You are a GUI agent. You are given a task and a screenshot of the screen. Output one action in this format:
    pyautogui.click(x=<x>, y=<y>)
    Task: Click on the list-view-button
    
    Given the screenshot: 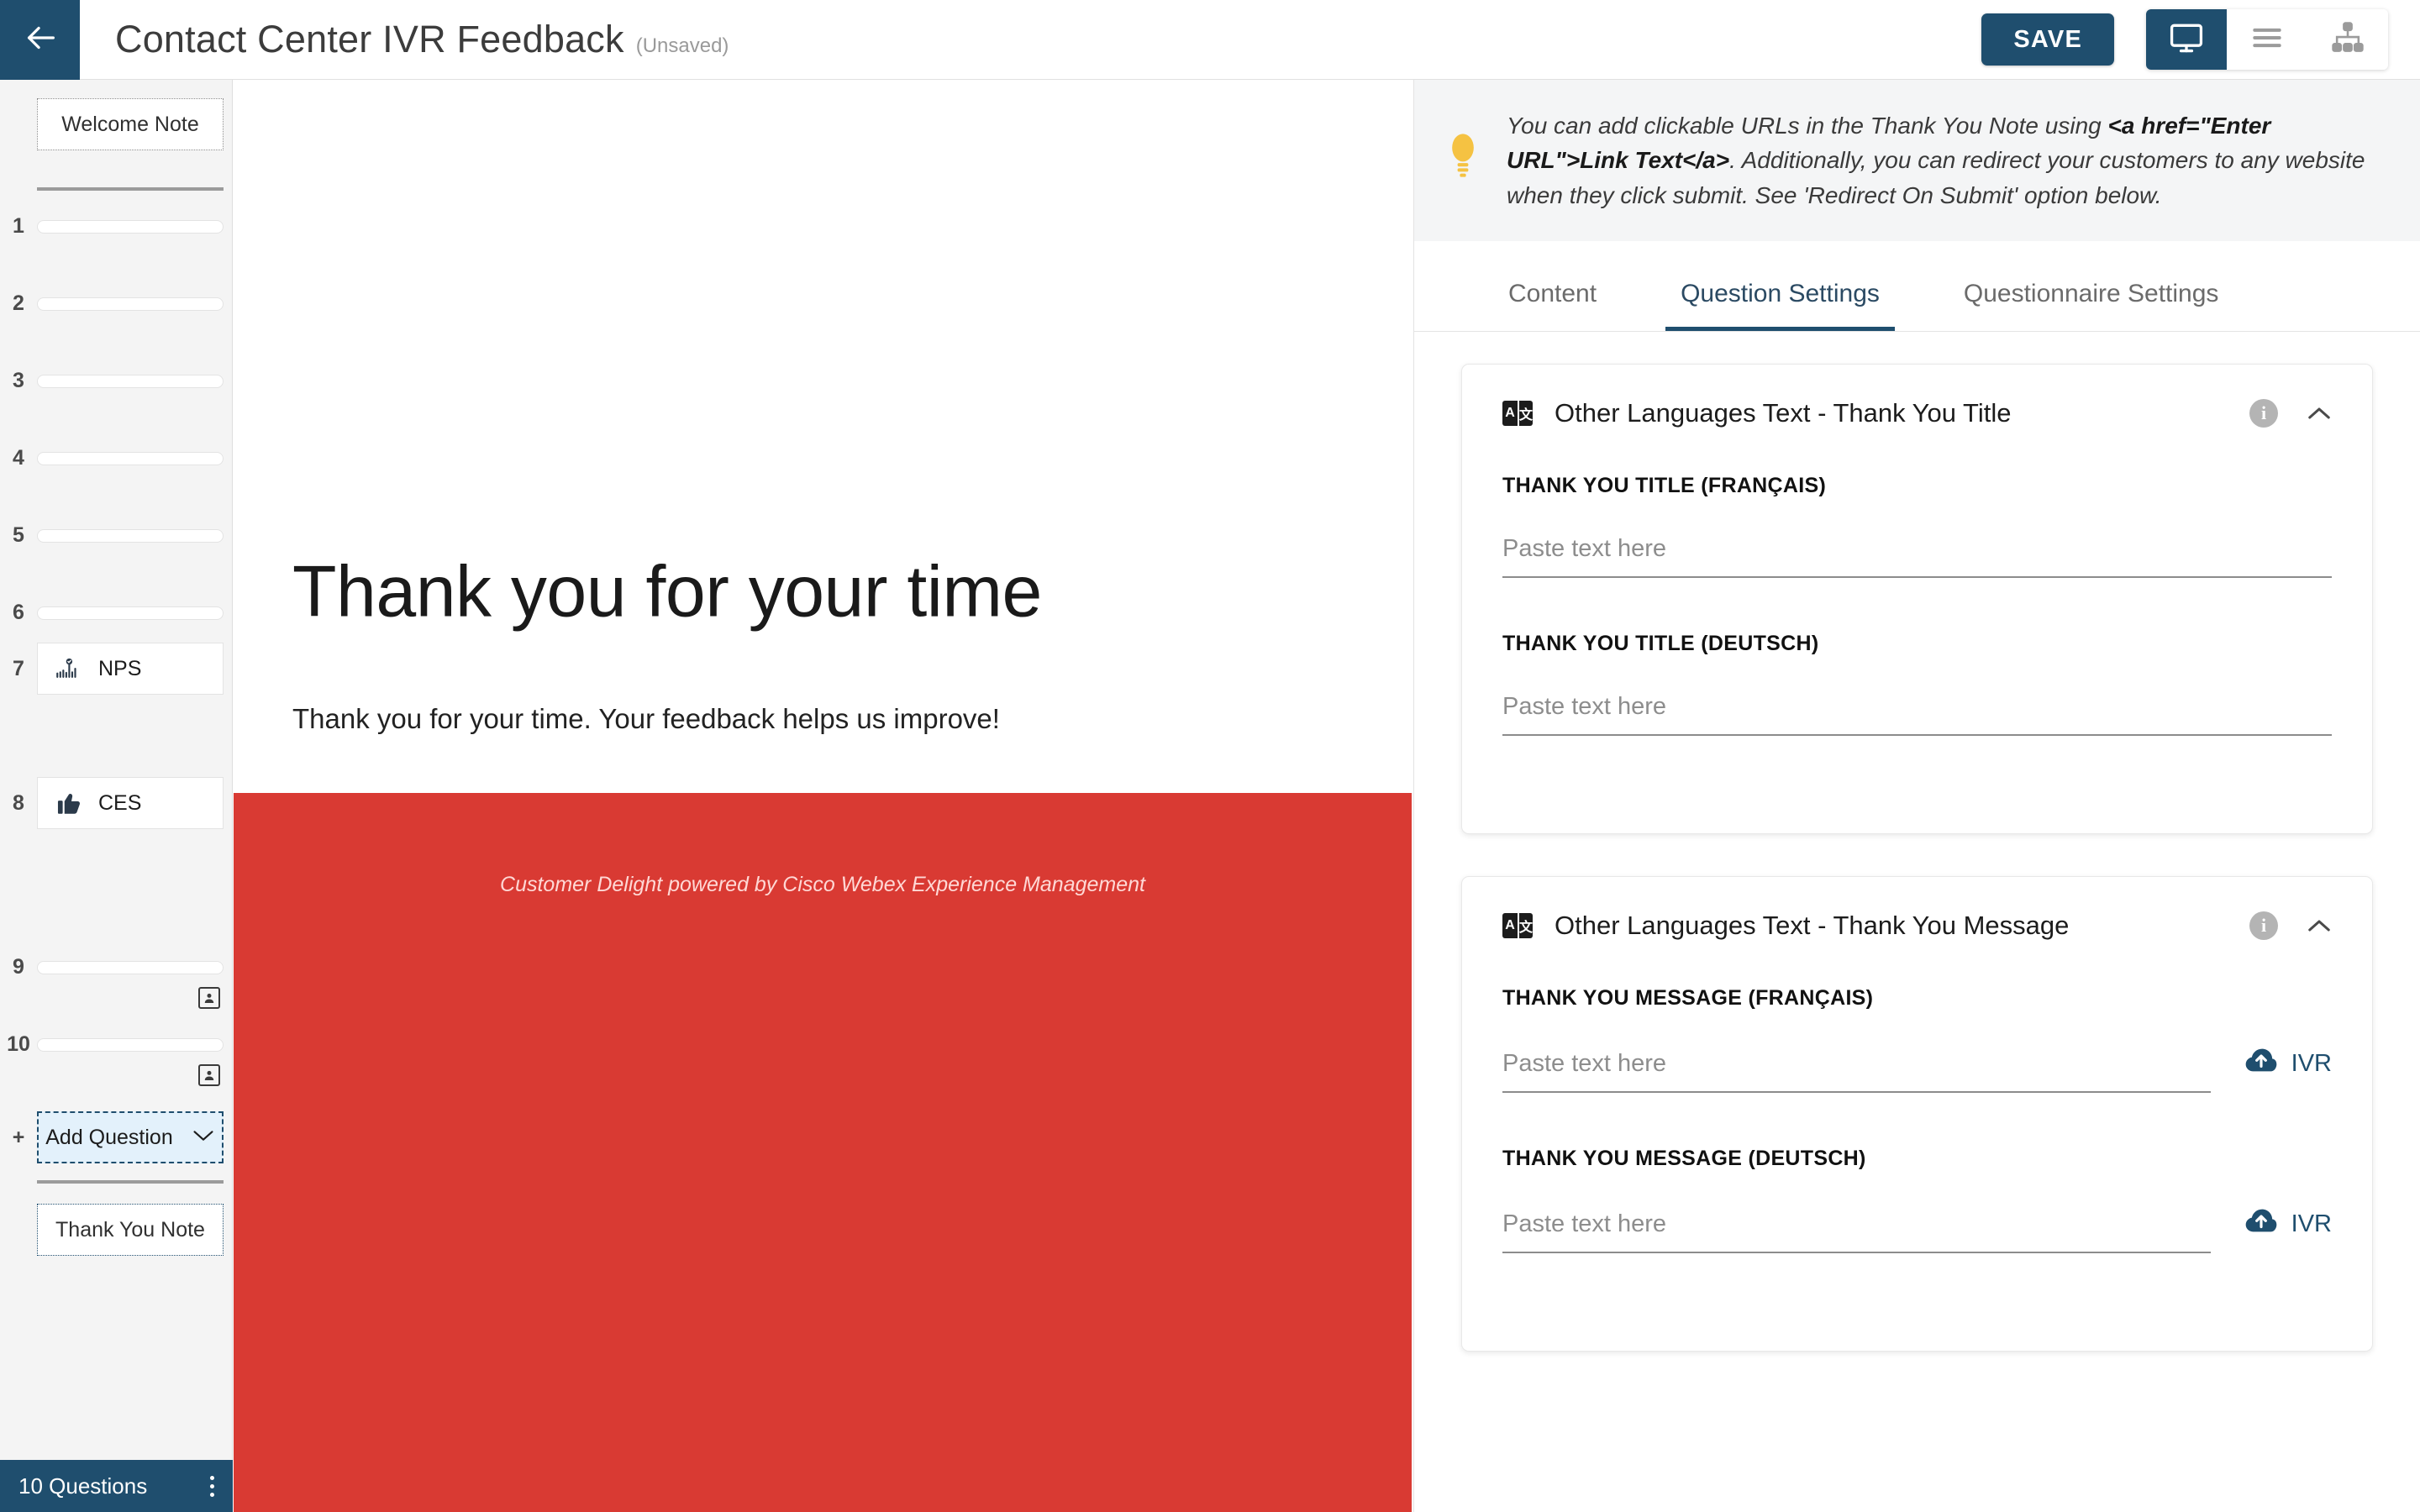 What is the action you would take?
    pyautogui.click(x=2267, y=39)
    